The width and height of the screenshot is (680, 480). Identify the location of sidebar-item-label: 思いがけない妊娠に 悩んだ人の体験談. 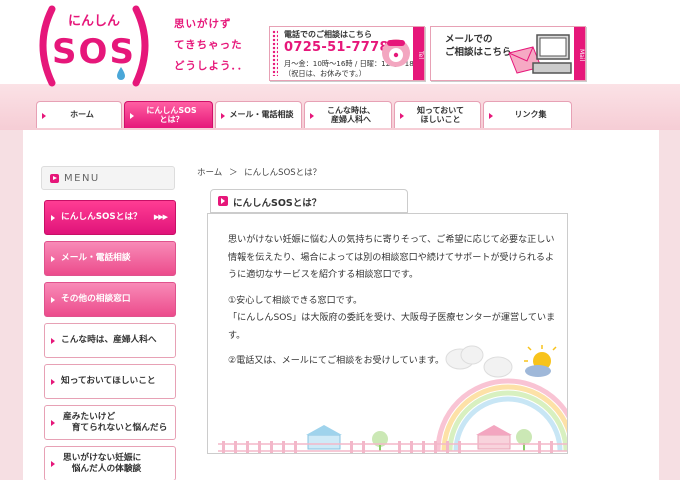
(102, 463).